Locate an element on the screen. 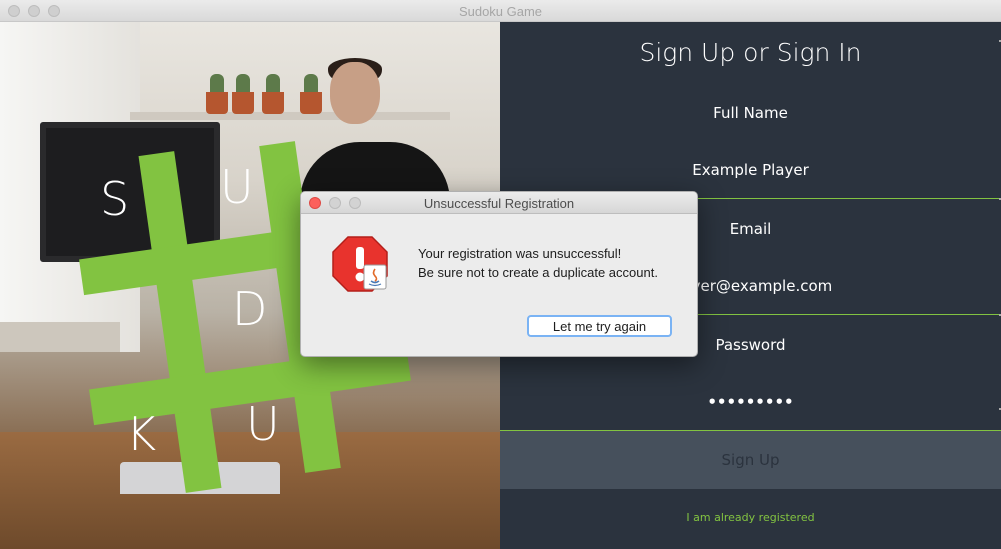 Image resolution: width=1001 pixels, height=549 pixels. sign-up-button: Sign Up is located at coordinates (750, 460).